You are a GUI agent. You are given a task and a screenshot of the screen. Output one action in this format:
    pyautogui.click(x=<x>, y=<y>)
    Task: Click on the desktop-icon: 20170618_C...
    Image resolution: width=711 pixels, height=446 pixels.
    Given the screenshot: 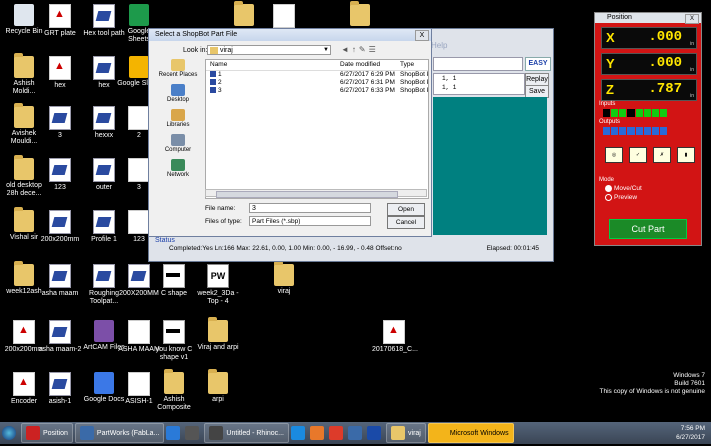 What is the action you would take?
    pyautogui.click(x=395, y=337)
    